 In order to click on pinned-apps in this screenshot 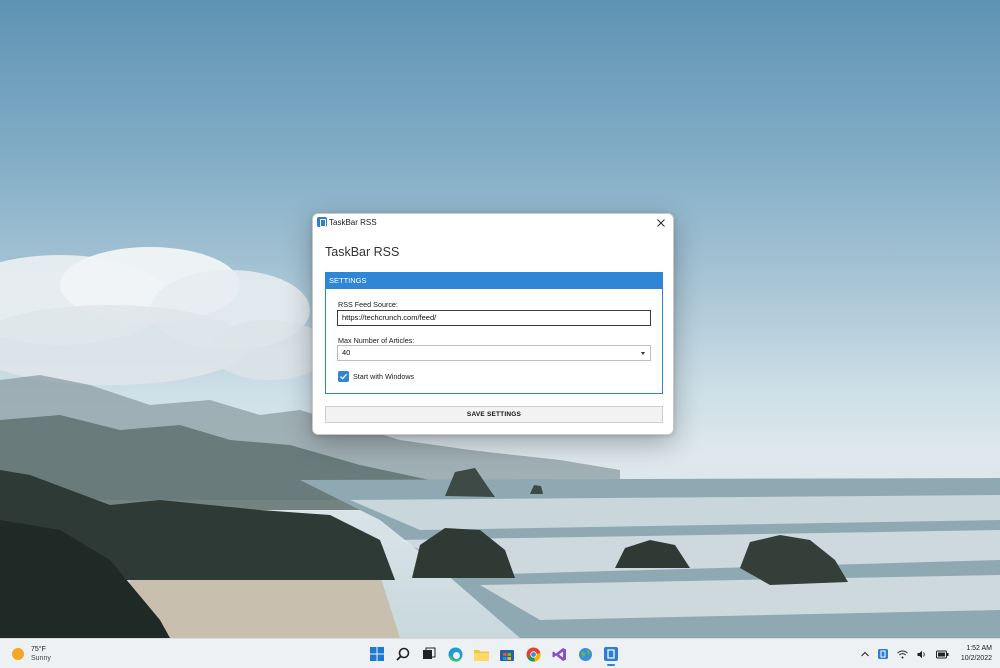, I will do `click(494, 654)`.